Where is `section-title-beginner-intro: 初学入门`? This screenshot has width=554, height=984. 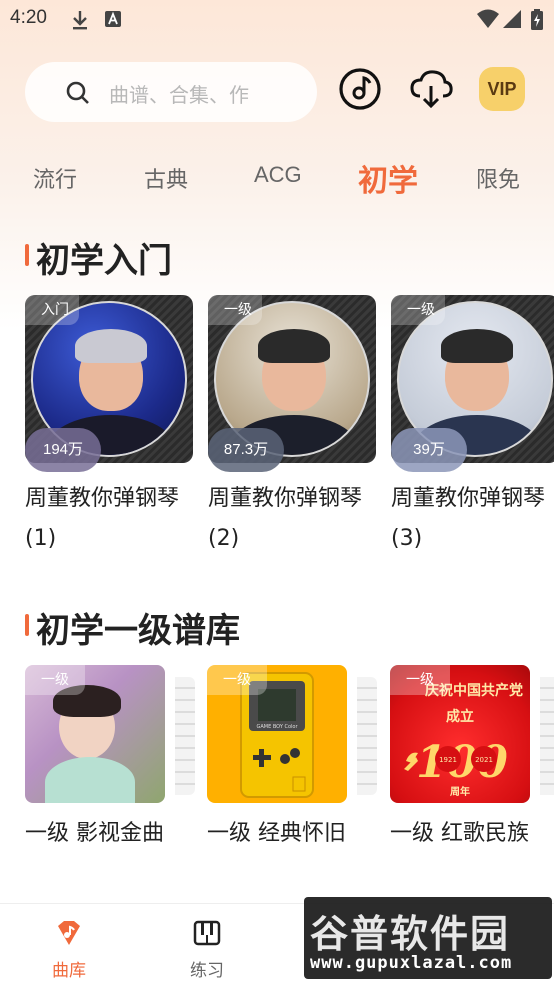 section-title-beginner-intro: 初学入门 is located at coordinates (104, 261).